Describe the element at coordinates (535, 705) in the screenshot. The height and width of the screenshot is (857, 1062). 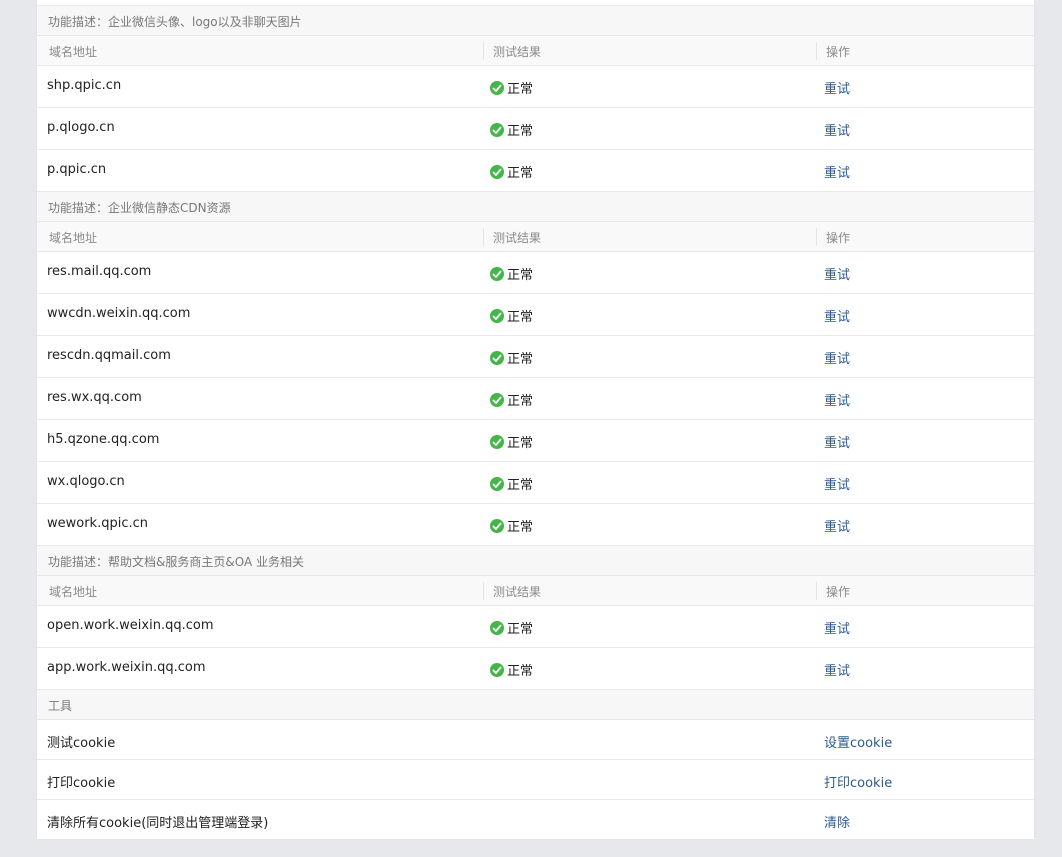
I see `tools-section-title: 工具` at that location.